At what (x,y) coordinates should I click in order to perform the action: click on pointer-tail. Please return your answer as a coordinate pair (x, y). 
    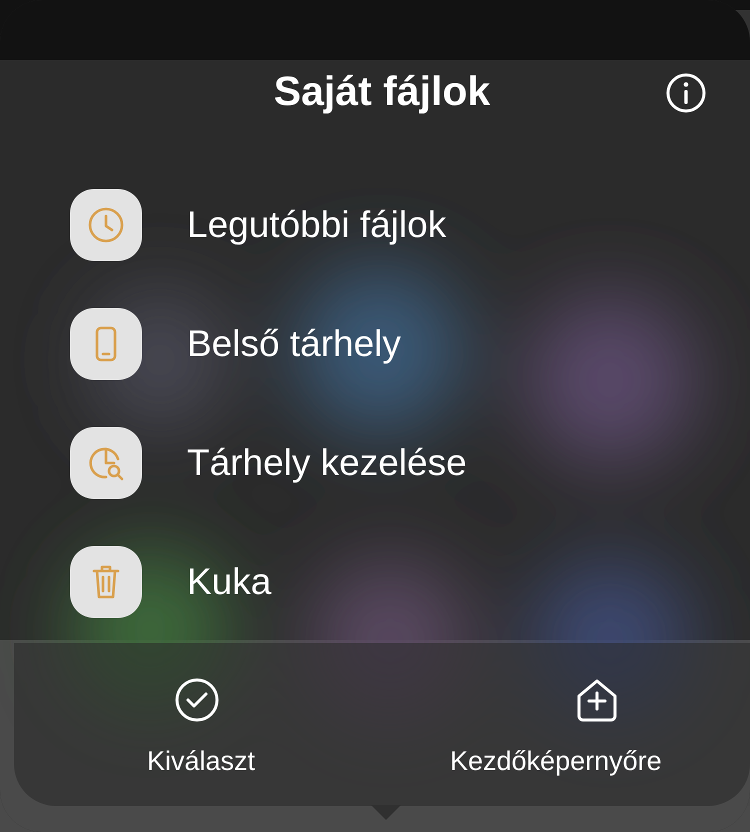
    Looking at the image, I should click on (386, 813).